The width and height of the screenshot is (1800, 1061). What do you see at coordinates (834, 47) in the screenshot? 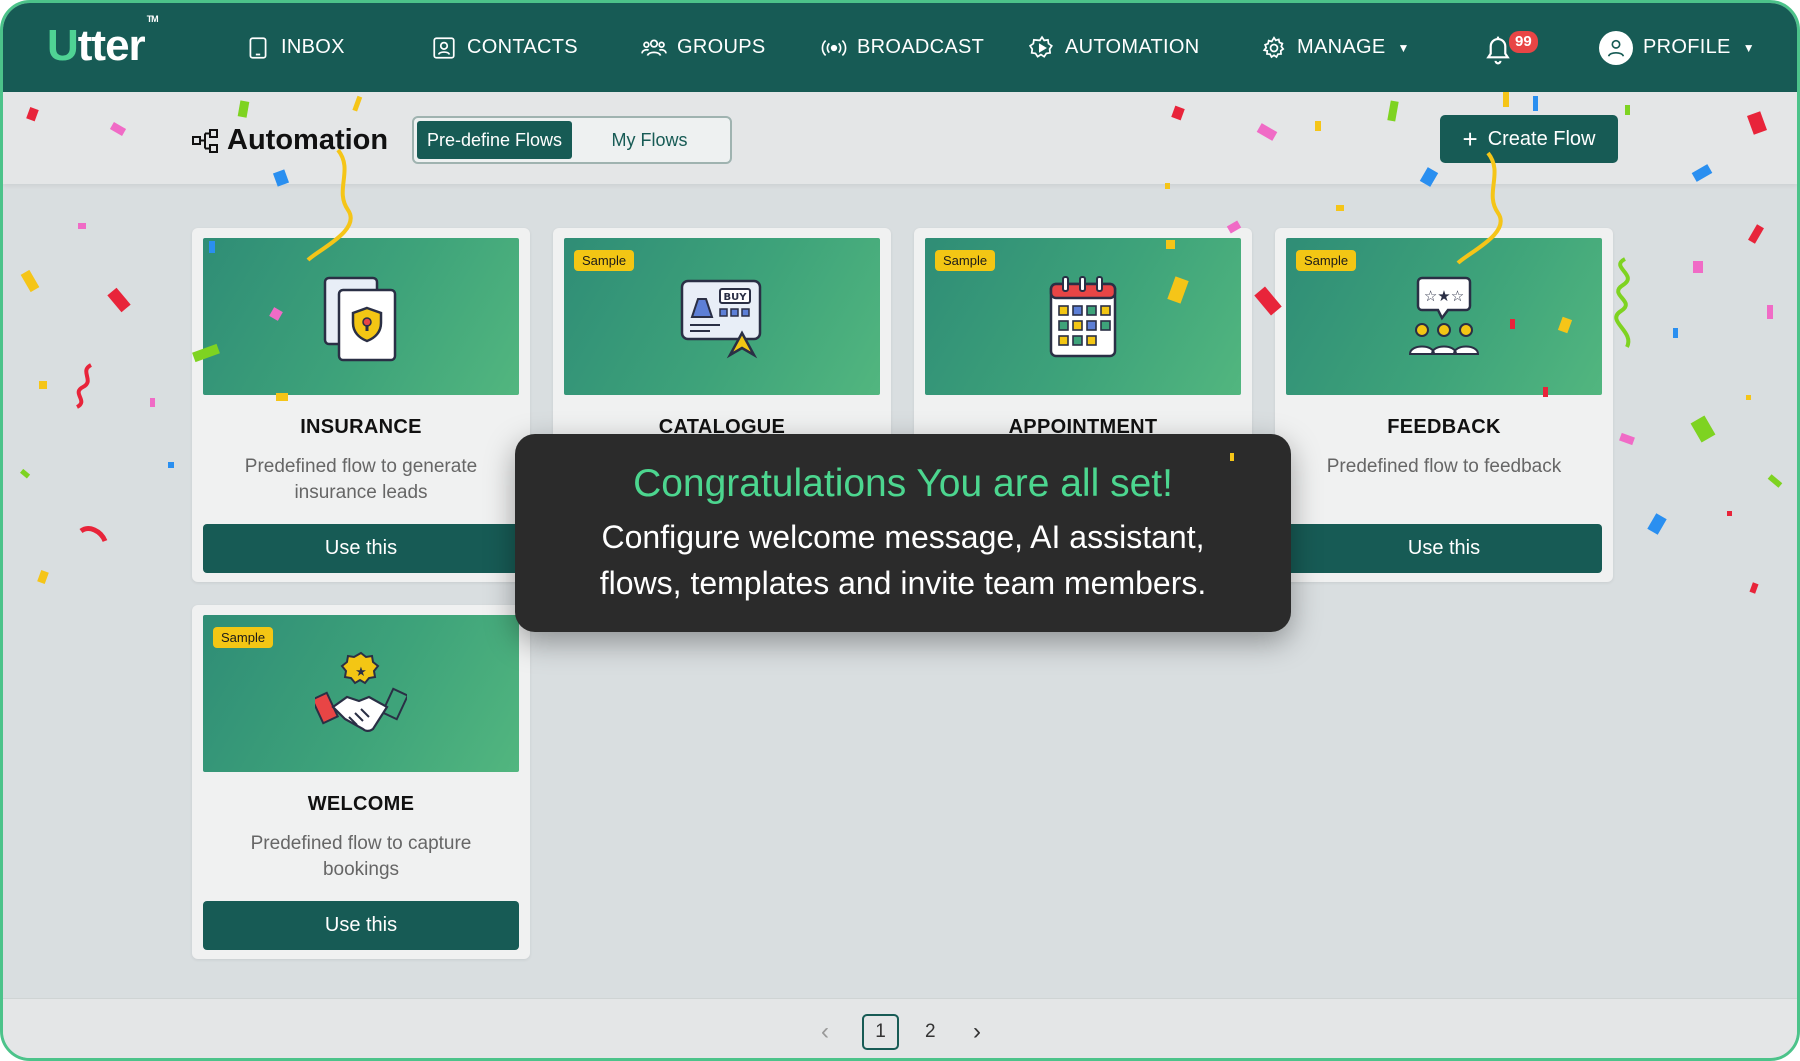
I see `broadcast-icon` at bounding box center [834, 47].